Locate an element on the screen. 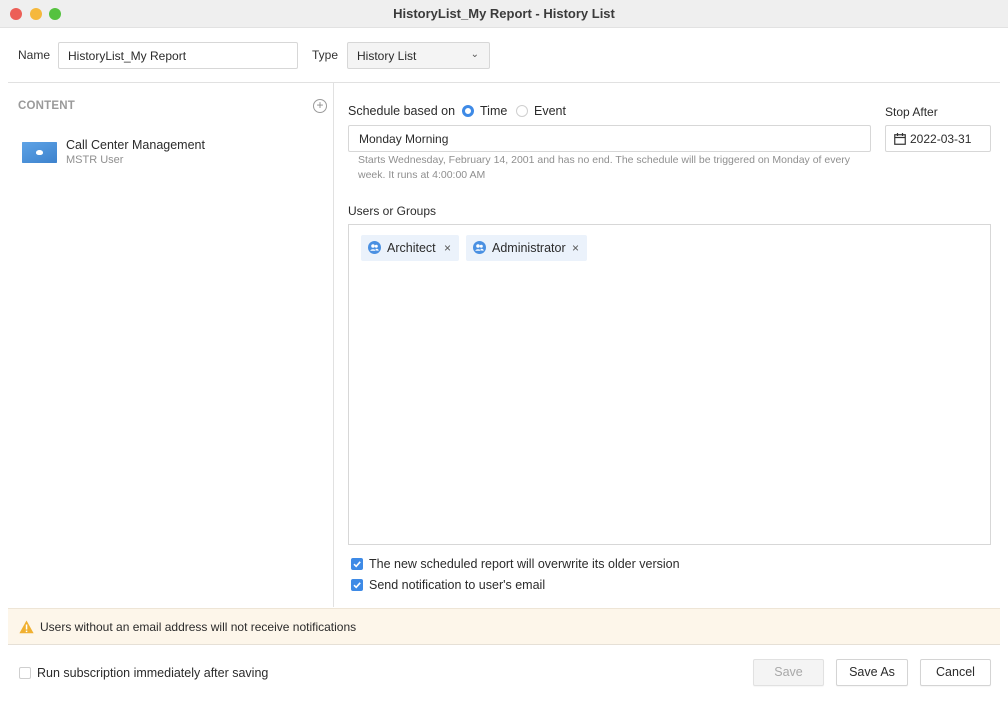 The height and width of the screenshot is (703, 1008). type-select: History List ⌄ is located at coordinates (418, 55).